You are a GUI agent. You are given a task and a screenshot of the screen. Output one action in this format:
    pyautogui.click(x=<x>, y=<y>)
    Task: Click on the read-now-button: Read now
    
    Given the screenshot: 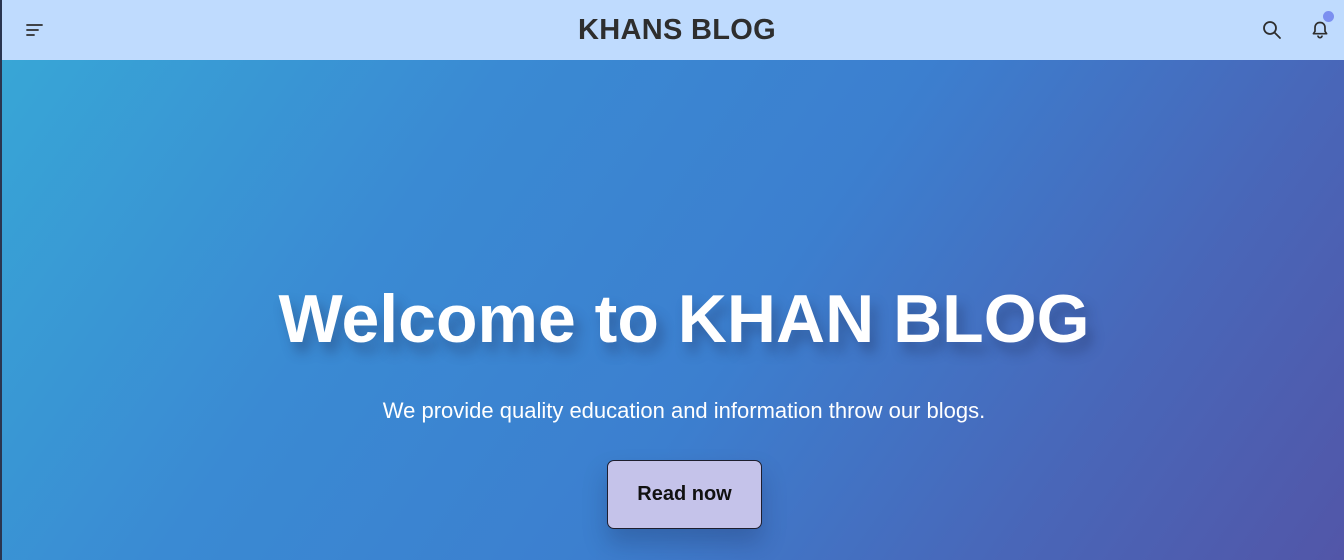 What is the action you would take?
    pyautogui.click(x=684, y=494)
    